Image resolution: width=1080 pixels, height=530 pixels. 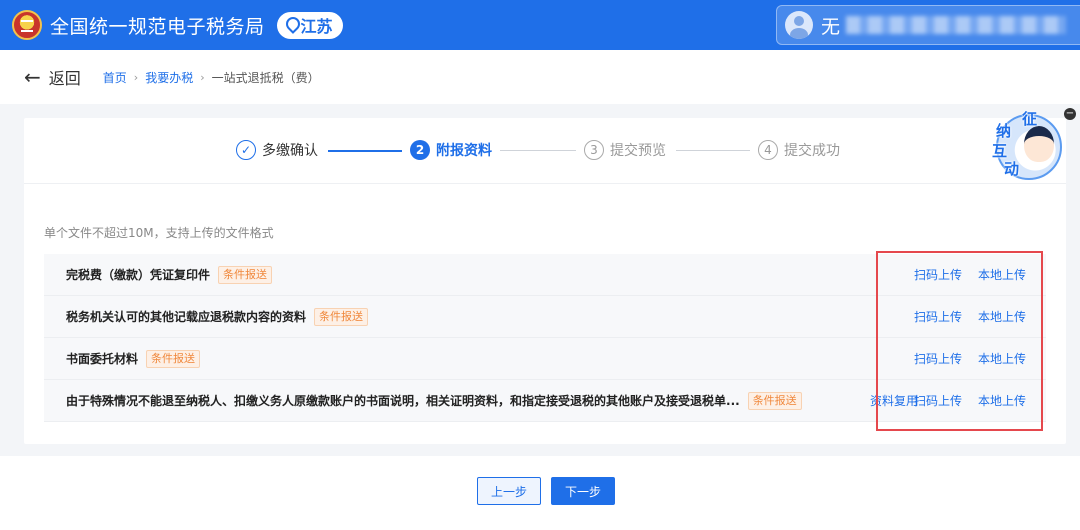 I want to click on next-step-button: 下一步, so click(x=583, y=491).